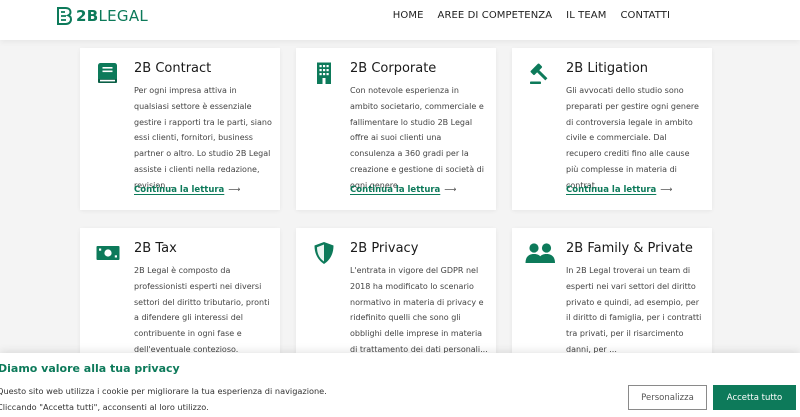 Image resolution: width=800 pixels, height=417 pixels. I want to click on brand-logo: 2BLEGAL, so click(102, 16).